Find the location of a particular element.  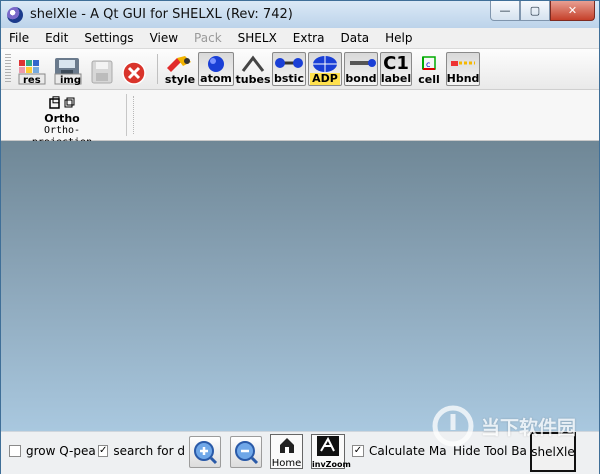

projection-toolbar: Ortho Ortho-projection is located at coordinates (300, 119).